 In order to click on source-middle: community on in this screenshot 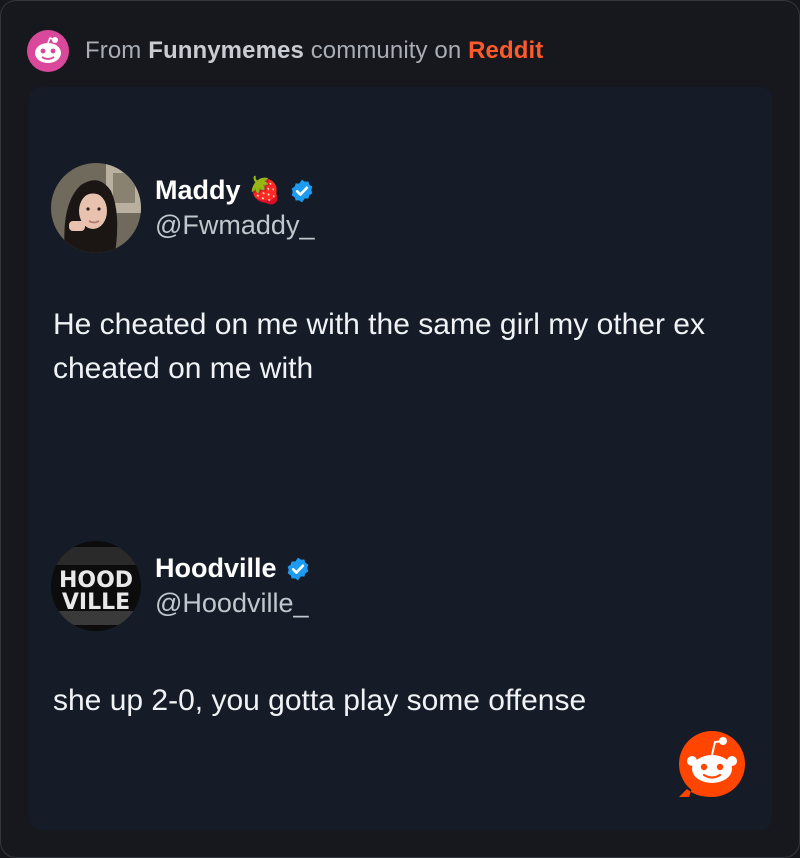, I will do `click(386, 50)`.